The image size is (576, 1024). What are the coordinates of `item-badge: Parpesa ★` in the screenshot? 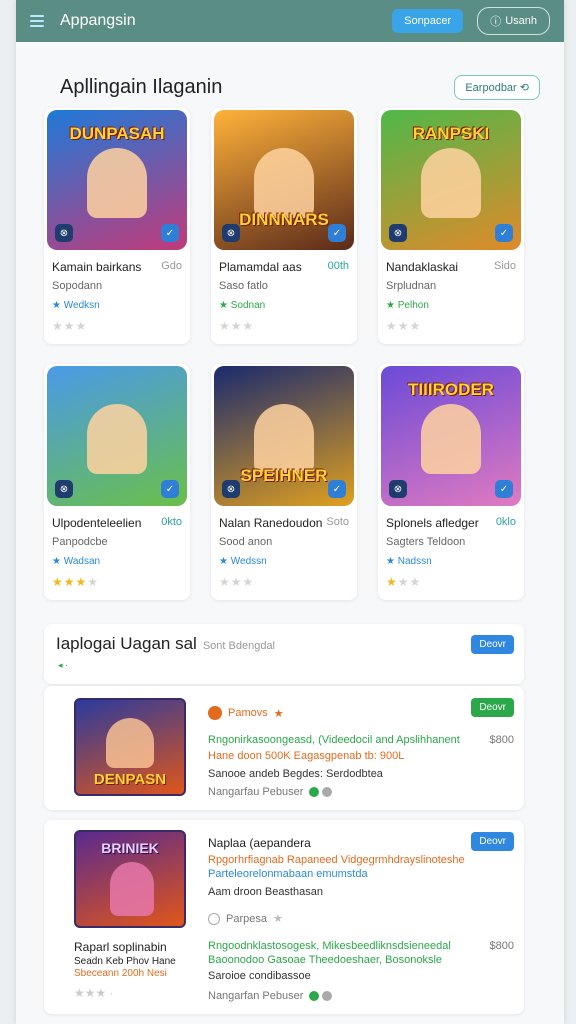 It's located at (245, 918).